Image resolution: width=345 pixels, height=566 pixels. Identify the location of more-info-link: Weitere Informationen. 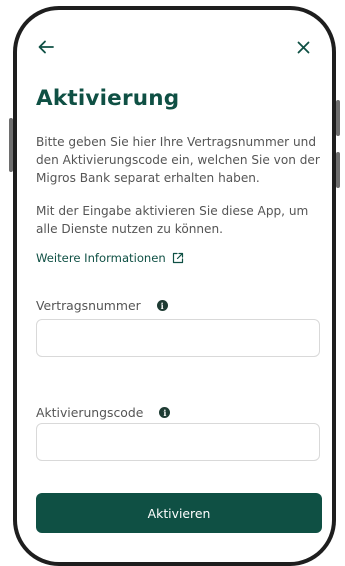
(110, 258).